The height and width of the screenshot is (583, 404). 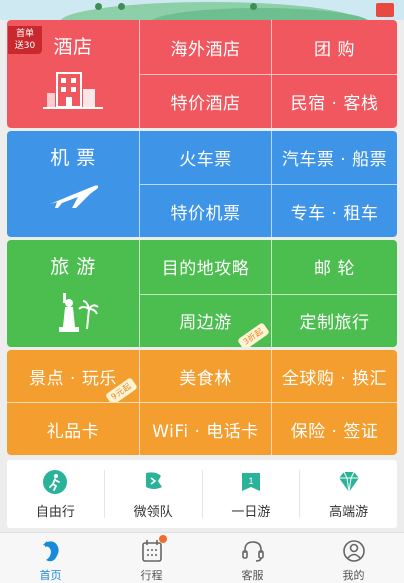 I want to click on svg-text: 1, so click(x=250, y=481).